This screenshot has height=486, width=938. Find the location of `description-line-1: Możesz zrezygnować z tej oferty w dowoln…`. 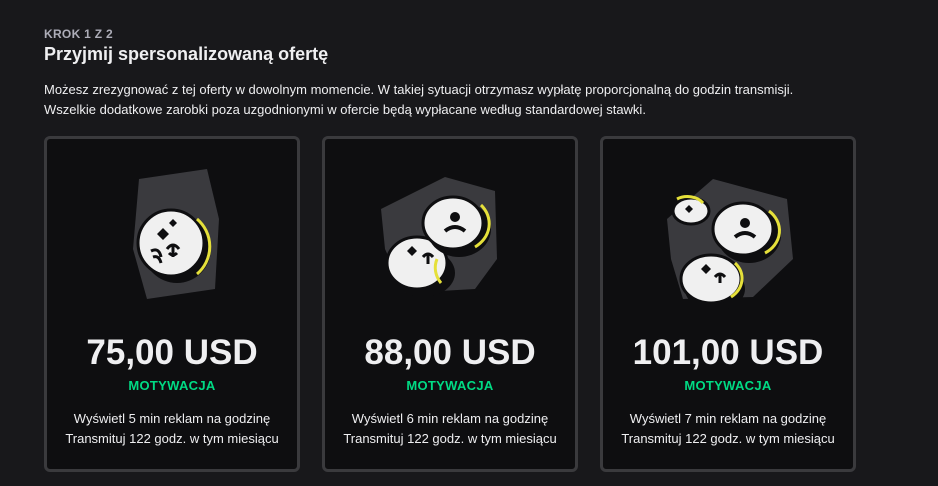

description-line-1: Możesz zrezygnować z tej oferty w dowoln… is located at coordinates (419, 89).